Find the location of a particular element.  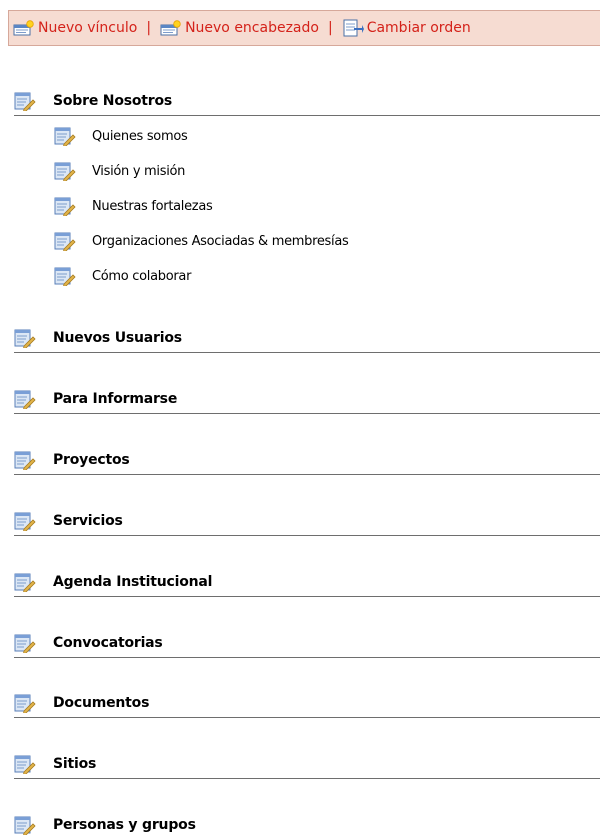

new-heading-label: Nuevo encabezado is located at coordinates (252, 28).